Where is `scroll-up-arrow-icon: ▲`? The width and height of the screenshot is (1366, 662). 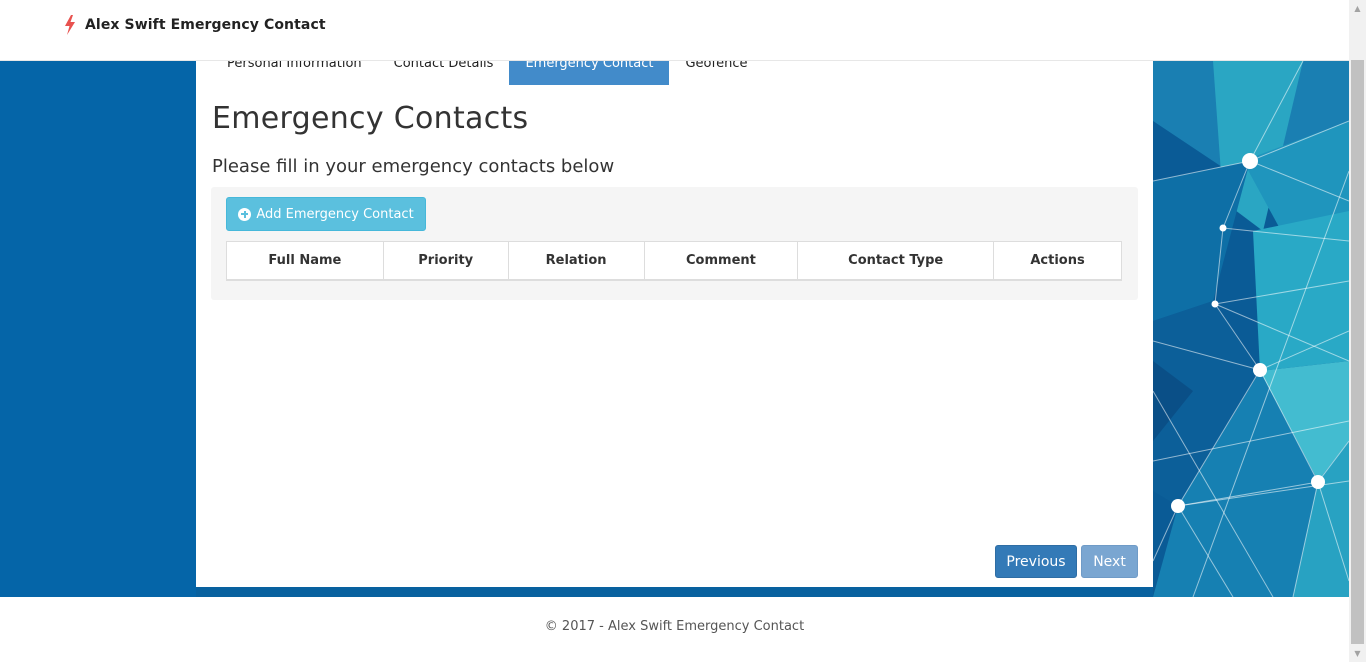
scroll-up-arrow-icon: ▲ is located at coordinates (1357, 8).